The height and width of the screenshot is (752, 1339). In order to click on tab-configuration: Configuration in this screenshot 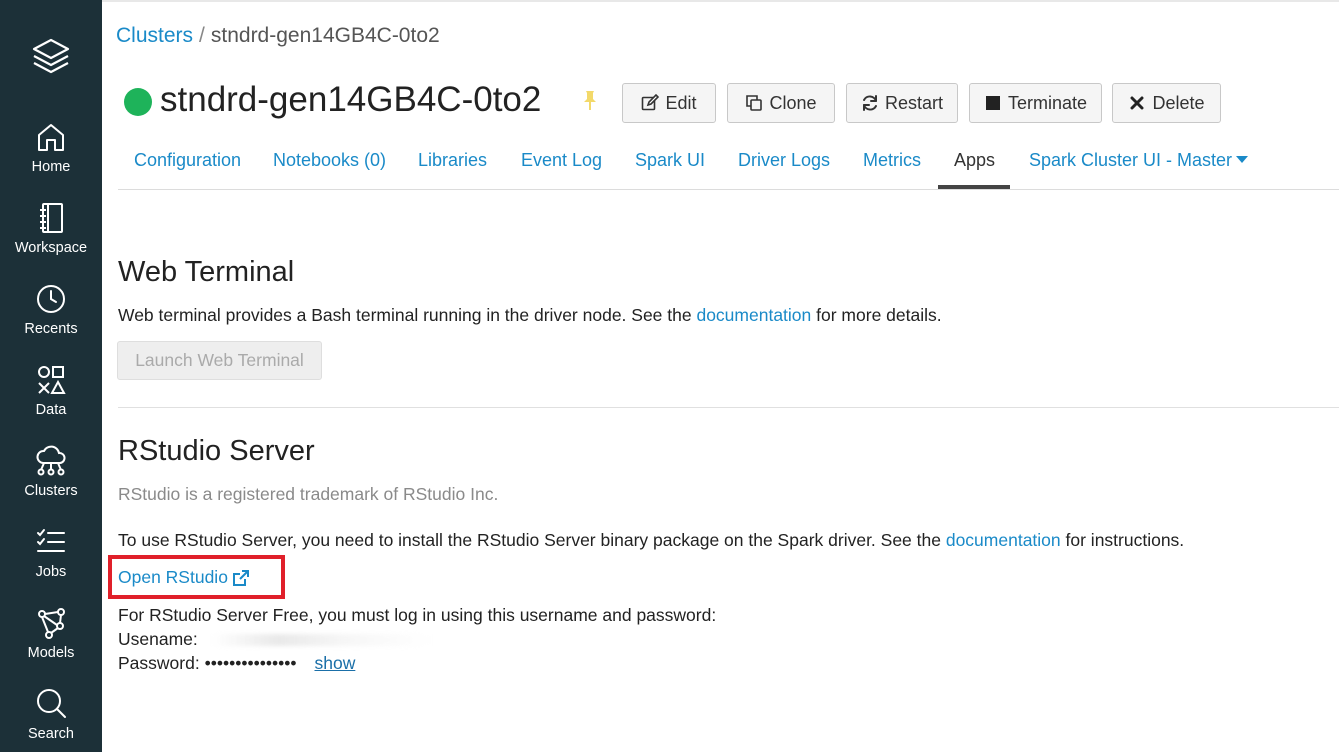, I will do `click(187, 169)`.